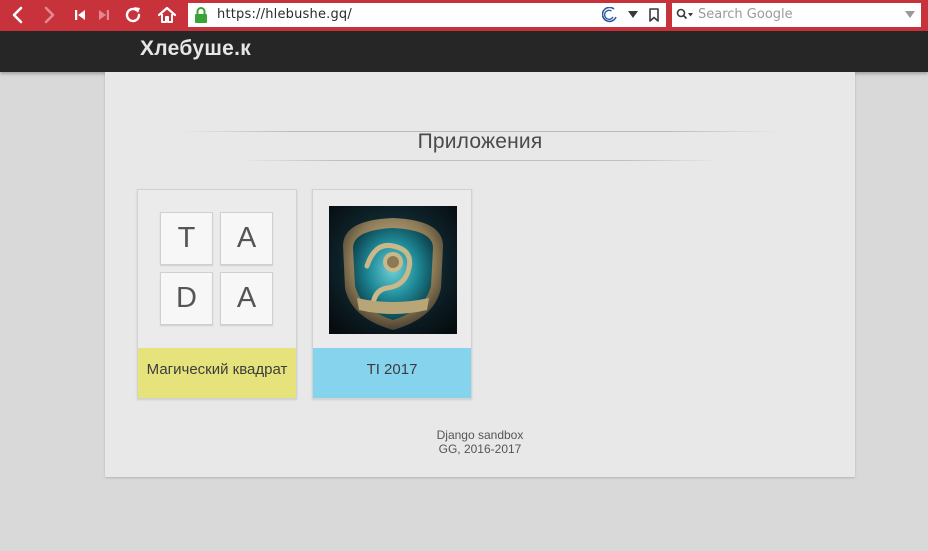 This screenshot has height=551, width=928. What do you see at coordinates (654, 15) in the screenshot?
I see `bookmark-icon` at bounding box center [654, 15].